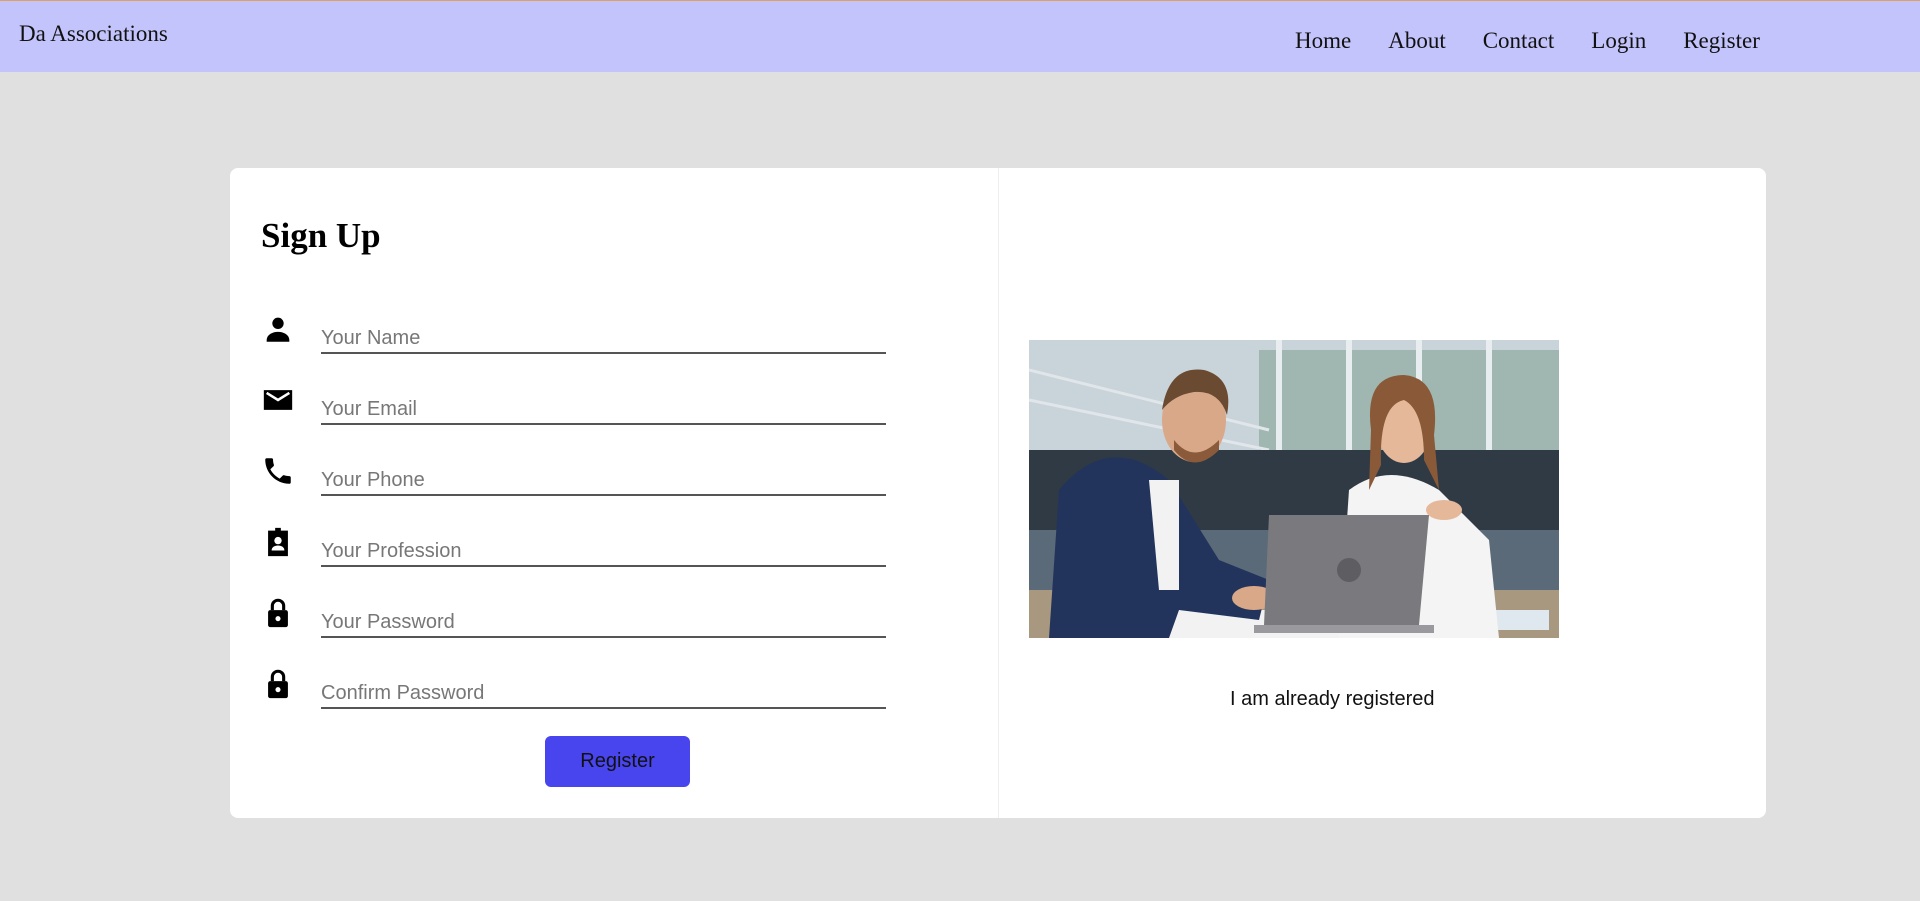  I want to click on name-field, so click(573, 337).